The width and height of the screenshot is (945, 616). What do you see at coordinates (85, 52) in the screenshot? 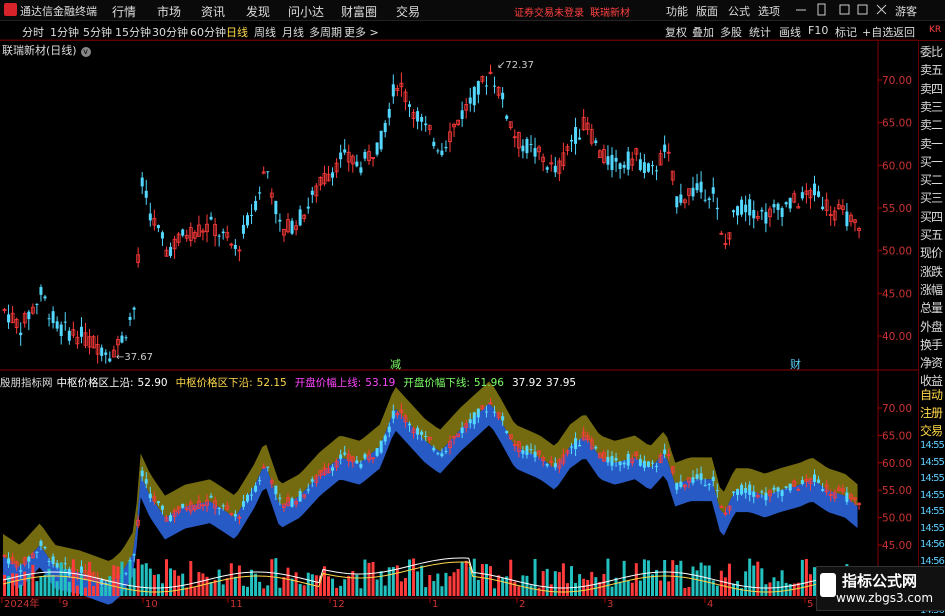
I see `chevron-down-icon: v` at bounding box center [85, 52].